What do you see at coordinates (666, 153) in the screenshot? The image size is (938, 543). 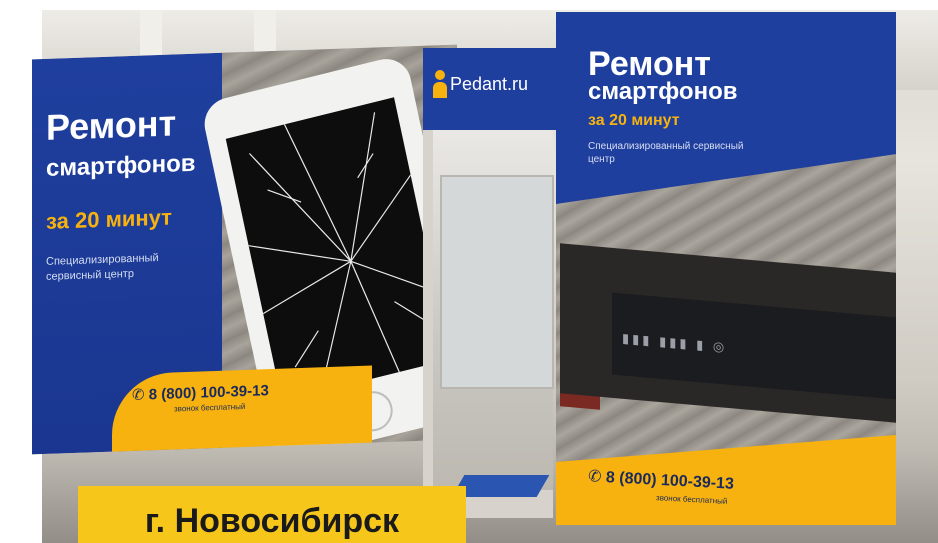 I see `right-banner-description: Специализированный сервисный центр` at bounding box center [666, 153].